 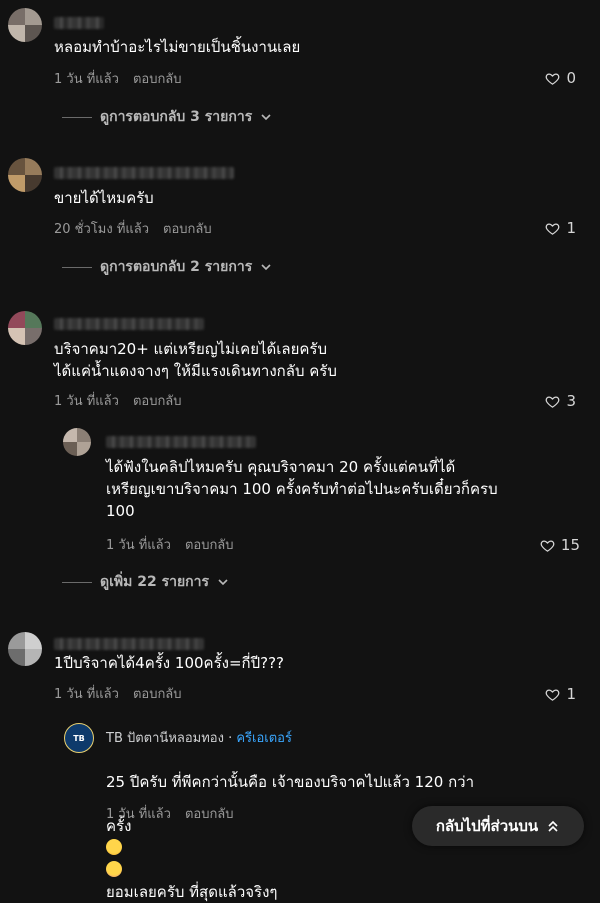 What do you see at coordinates (169, 663) in the screenshot?
I see `comment-text: 1ปีบริจาคได้4ครั้ง 100ครั้ง=กี่ปี???` at bounding box center [169, 663].